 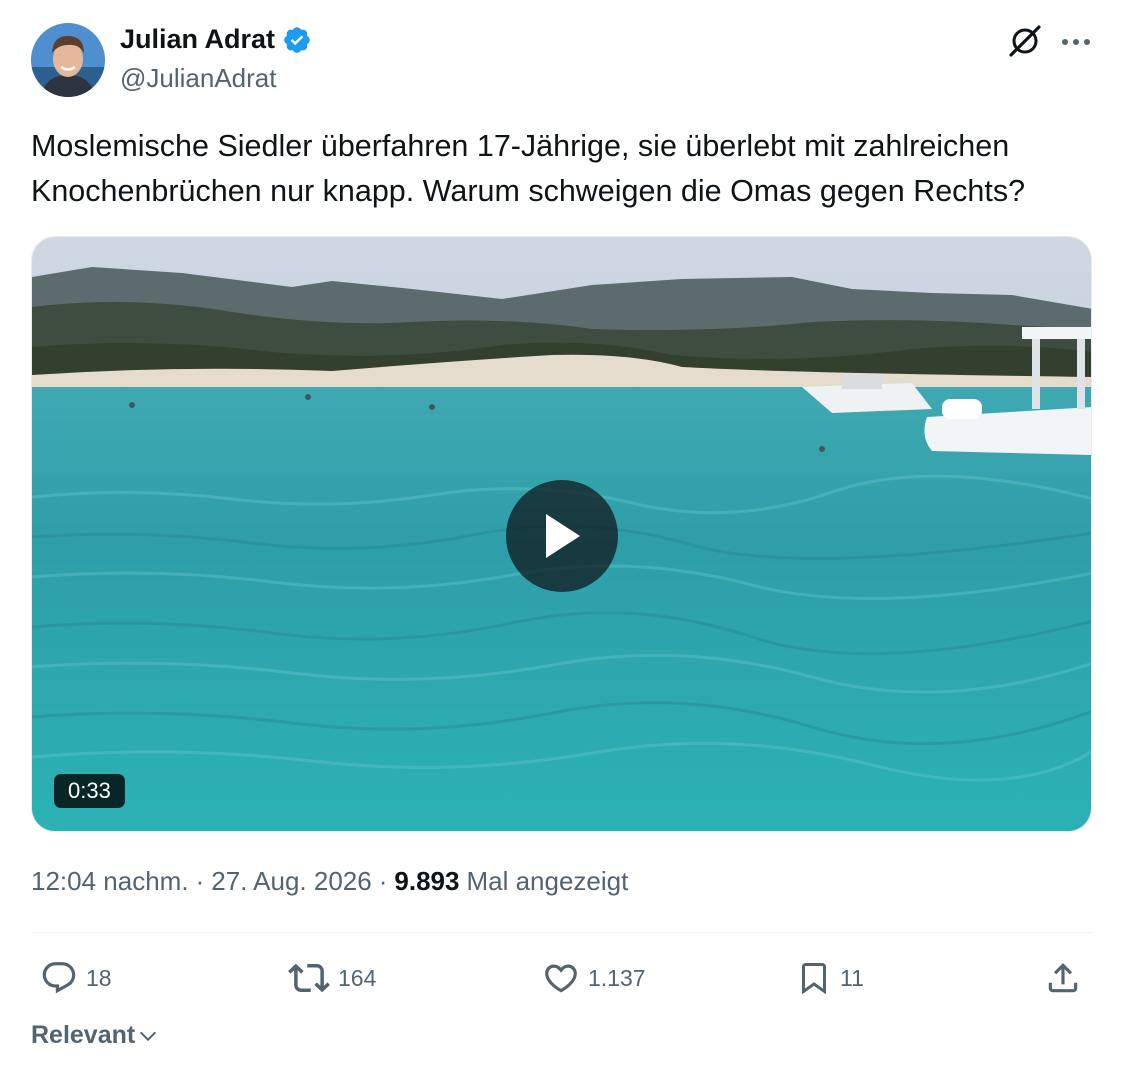 I want to click on divider, so click(x=561, y=932).